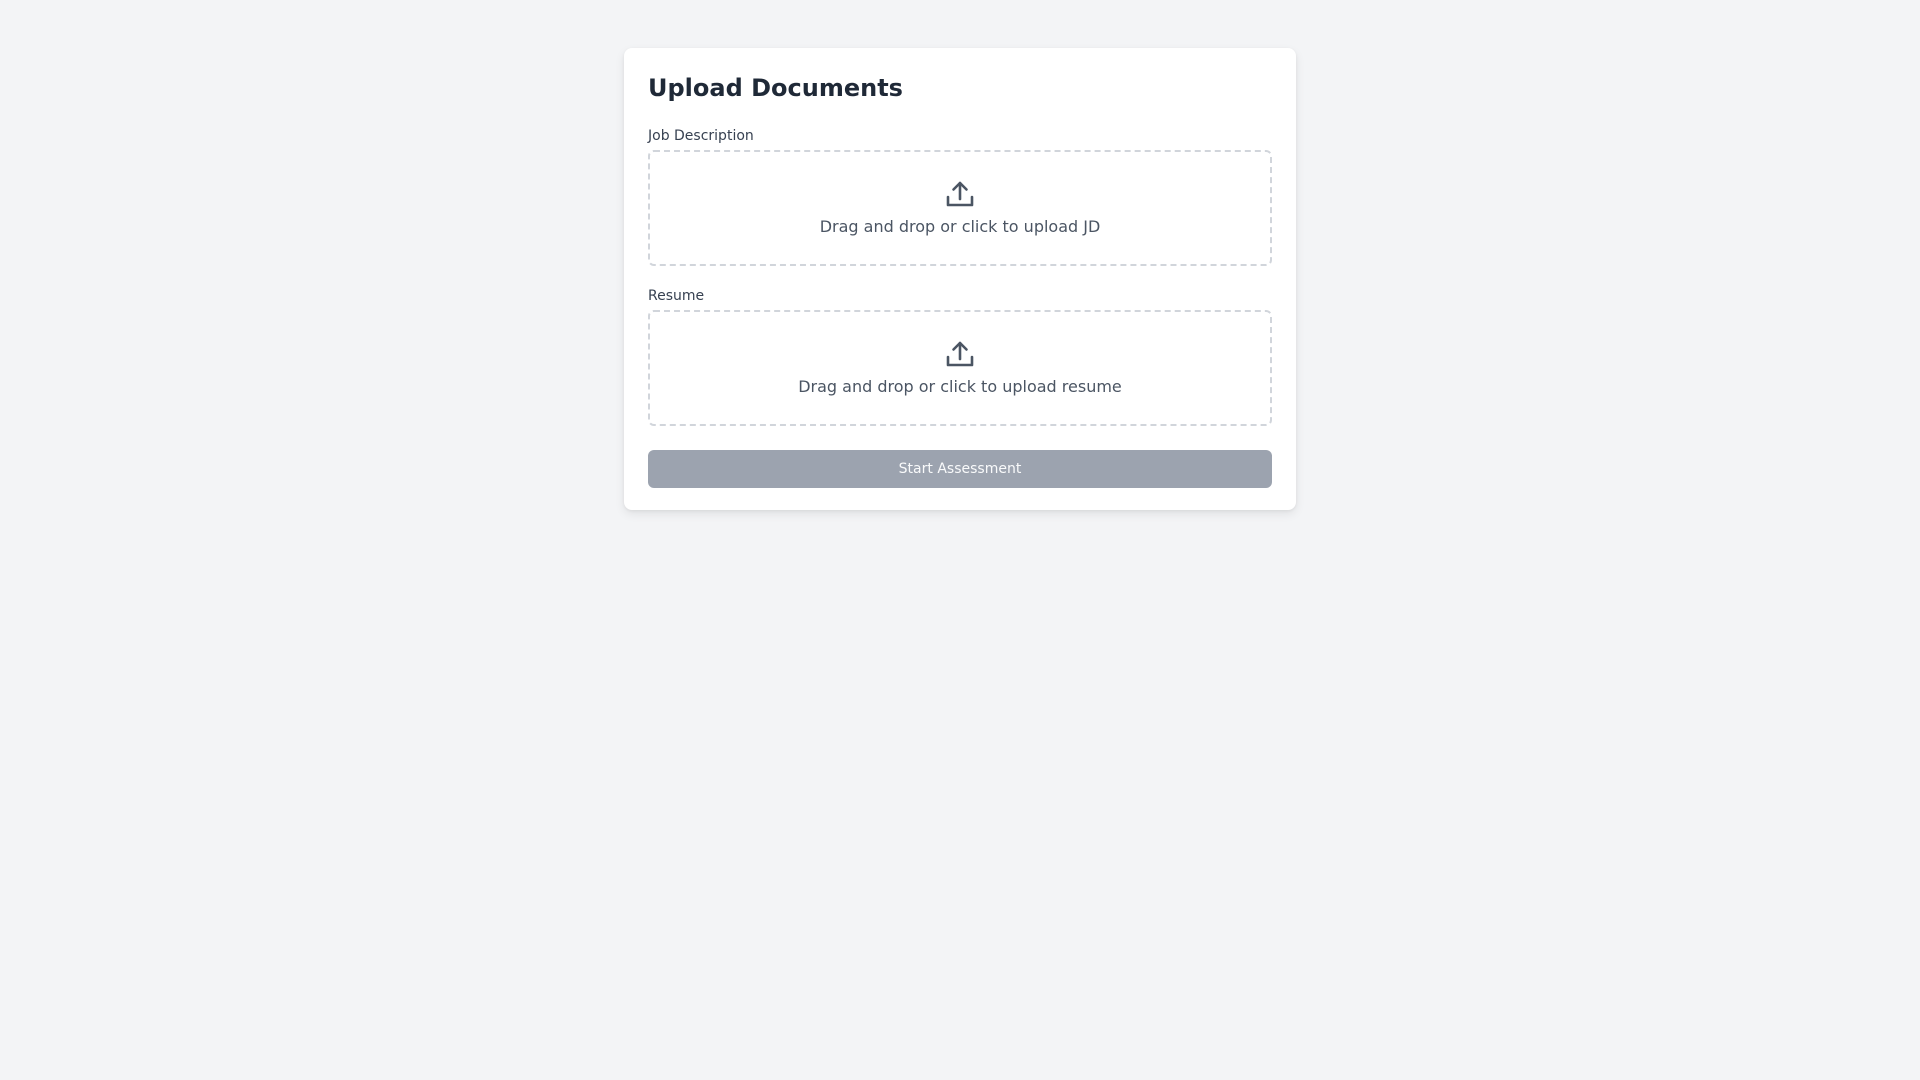 The image size is (1920, 1080). Describe the element at coordinates (960, 226) in the screenshot. I see `job-description-hint: Drag and drop or click to upload JD` at that location.